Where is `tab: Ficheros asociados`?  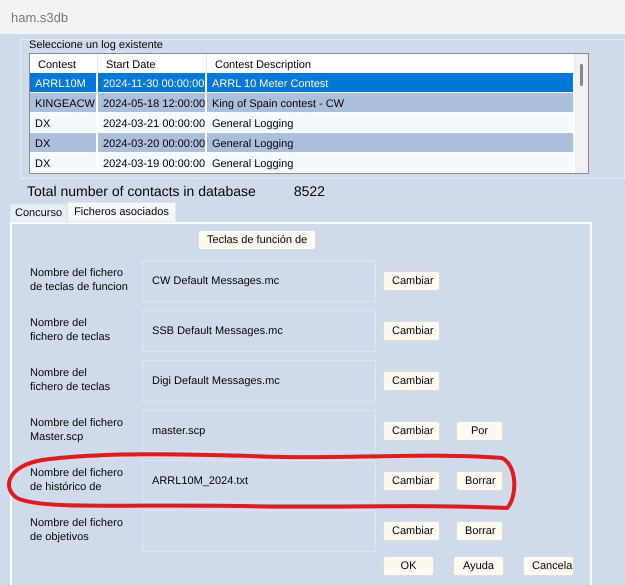 tab: Ficheros asociados is located at coordinates (121, 212).